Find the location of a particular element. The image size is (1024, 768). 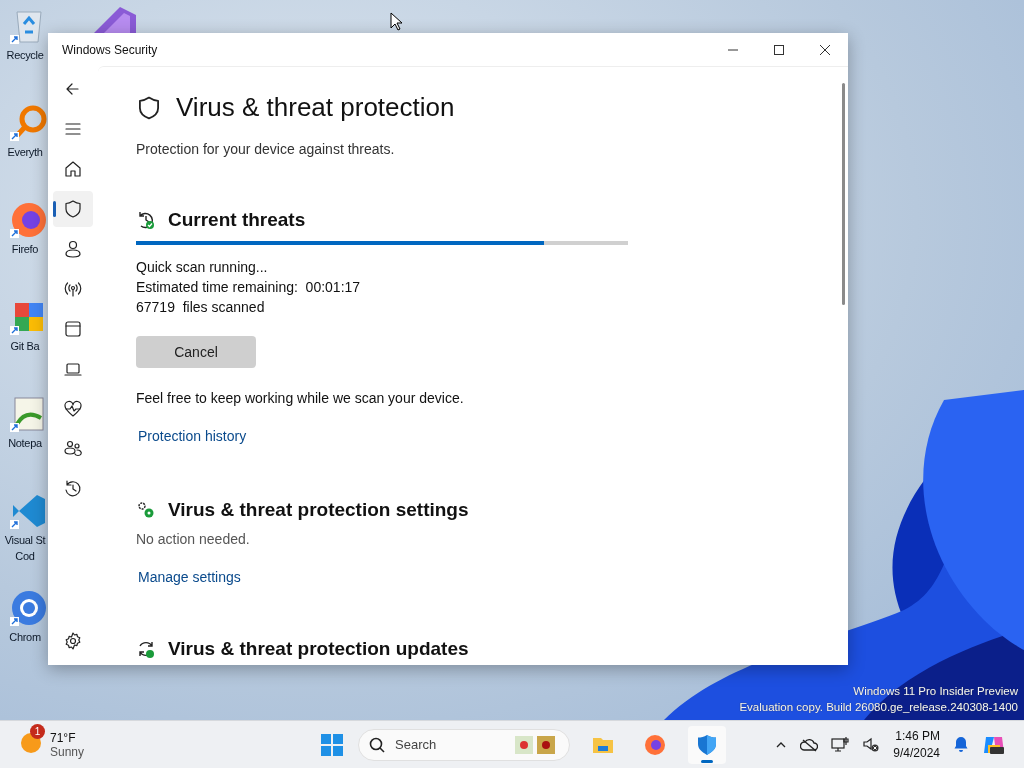

cancel-button: Cancel is located at coordinates (196, 352).